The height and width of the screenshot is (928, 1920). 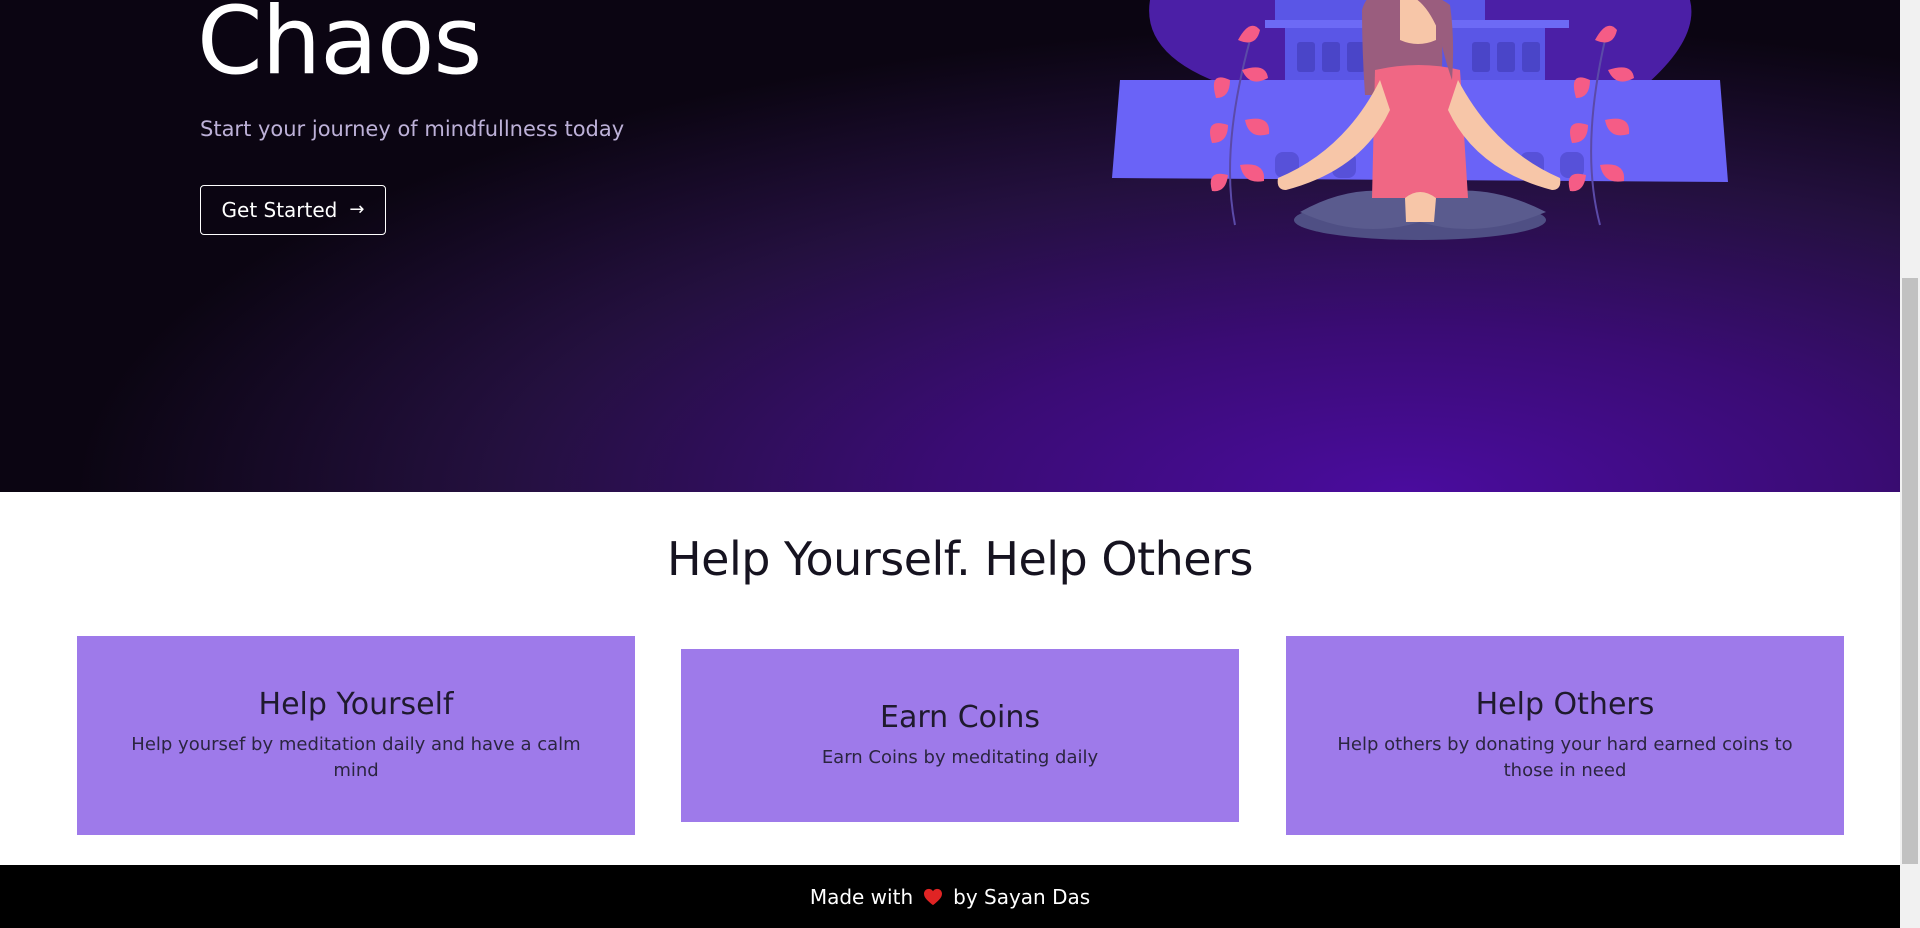 What do you see at coordinates (960, 559) in the screenshot?
I see `features-heading: Help Yourself. Help Others` at bounding box center [960, 559].